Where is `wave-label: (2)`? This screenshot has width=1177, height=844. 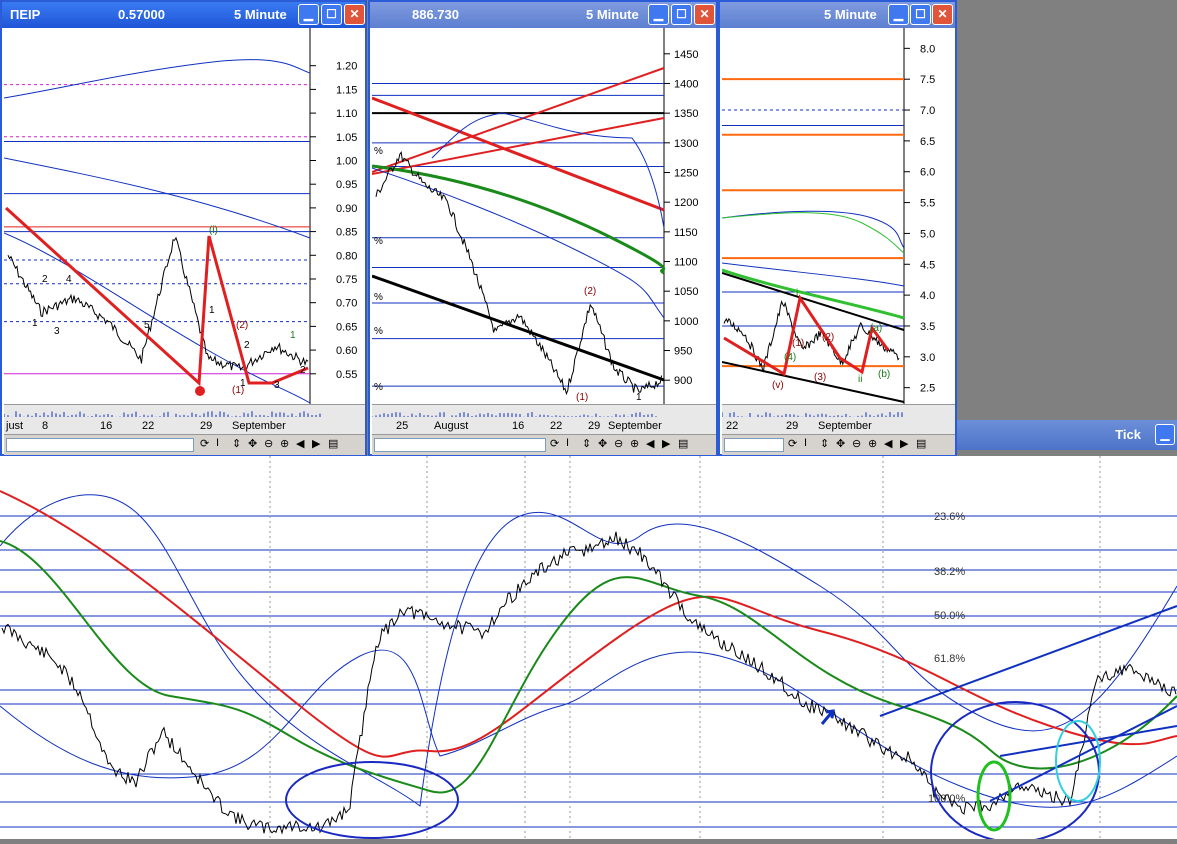 wave-label: (2) is located at coordinates (242, 325).